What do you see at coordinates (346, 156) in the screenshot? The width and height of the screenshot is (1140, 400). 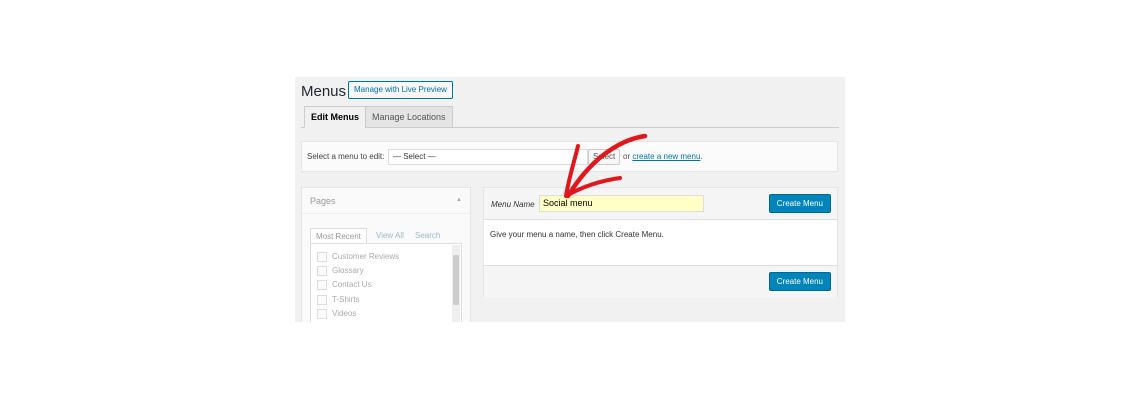 I see `select-menu-label: Select a menu to edit:` at bounding box center [346, 156].